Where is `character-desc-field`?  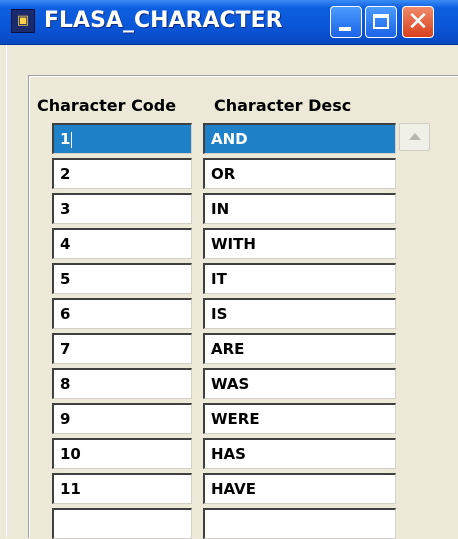
character-desc-field is located at coordinates (299, 523).